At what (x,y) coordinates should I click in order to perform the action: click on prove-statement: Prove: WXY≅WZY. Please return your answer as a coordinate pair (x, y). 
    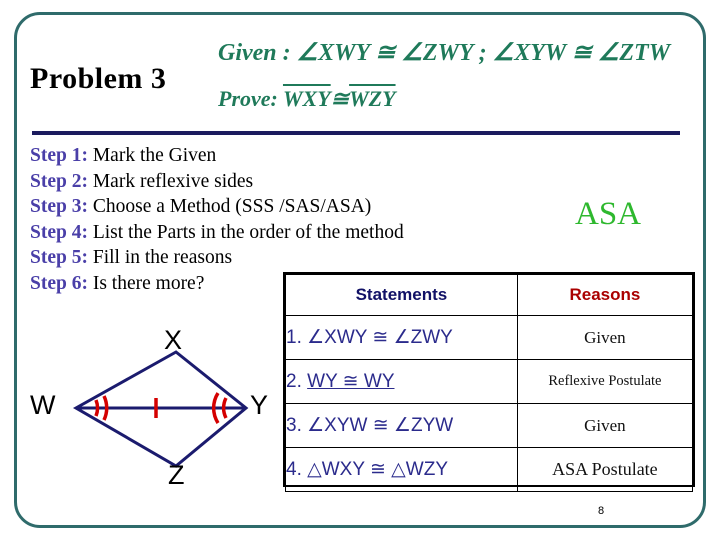
    Looking at the image, I should click on (307, 99).